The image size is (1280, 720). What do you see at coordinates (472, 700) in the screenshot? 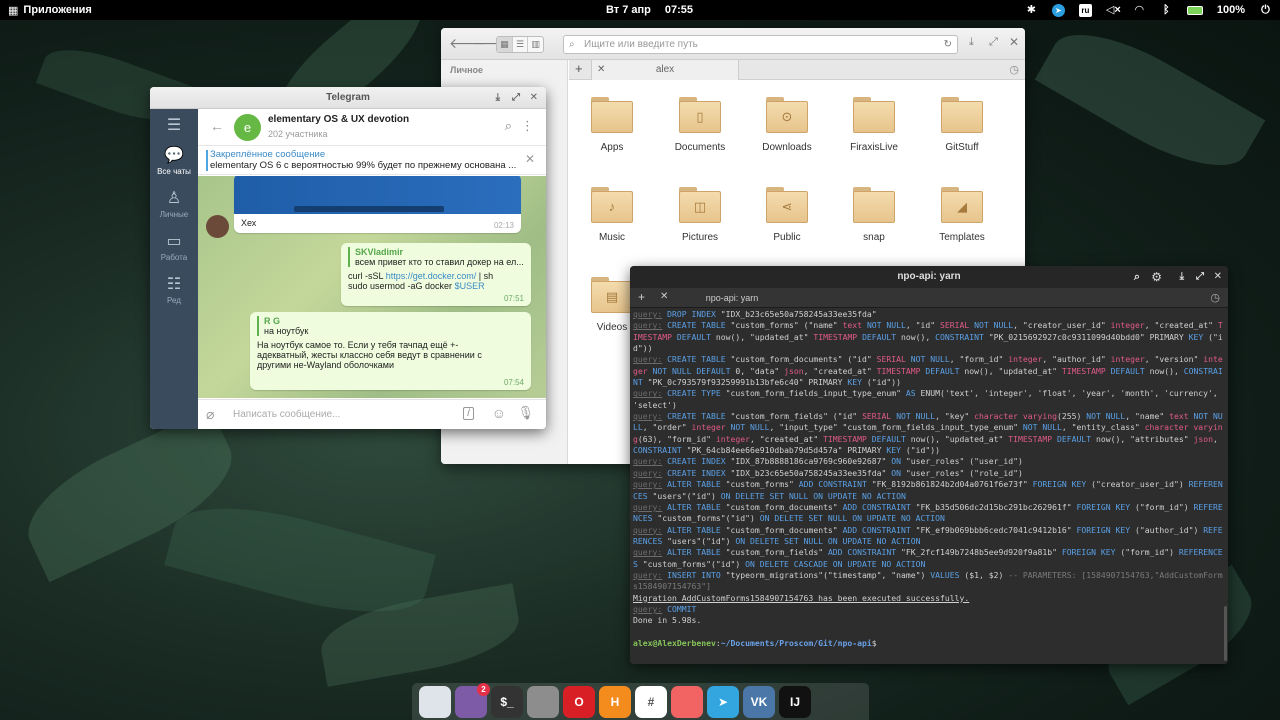
I see `dock-app-appcenter-icon: 2` at bounding box center [472, 700].